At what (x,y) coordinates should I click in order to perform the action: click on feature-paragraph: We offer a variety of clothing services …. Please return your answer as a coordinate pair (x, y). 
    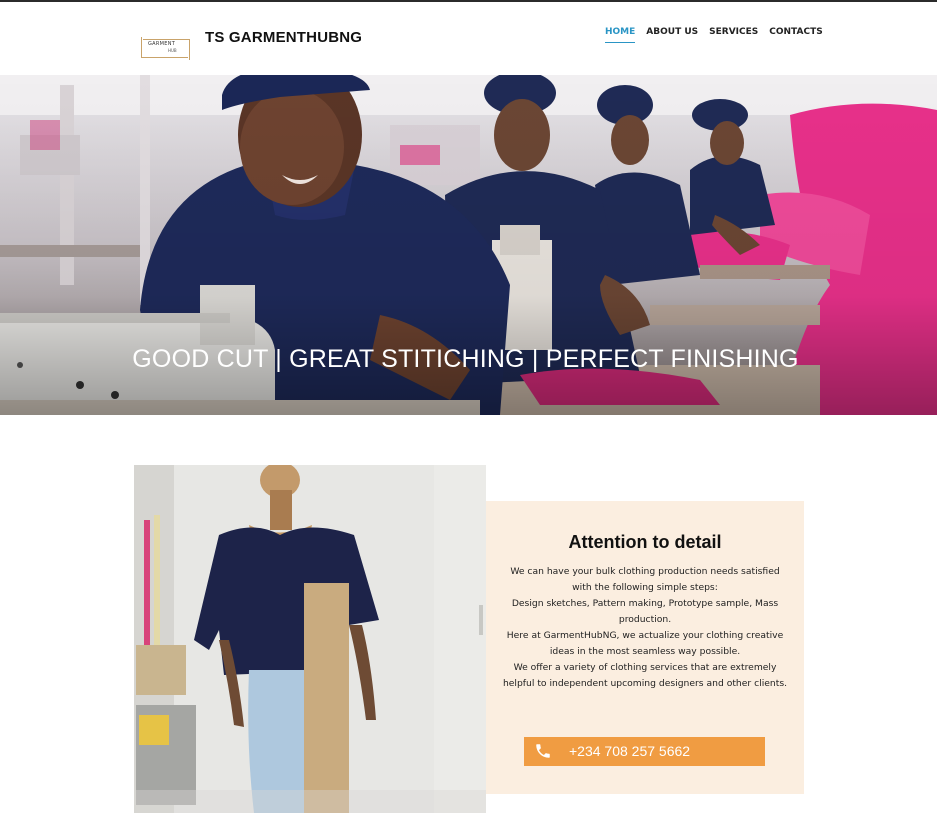
    Looking at the image, I should click on (645, 675).